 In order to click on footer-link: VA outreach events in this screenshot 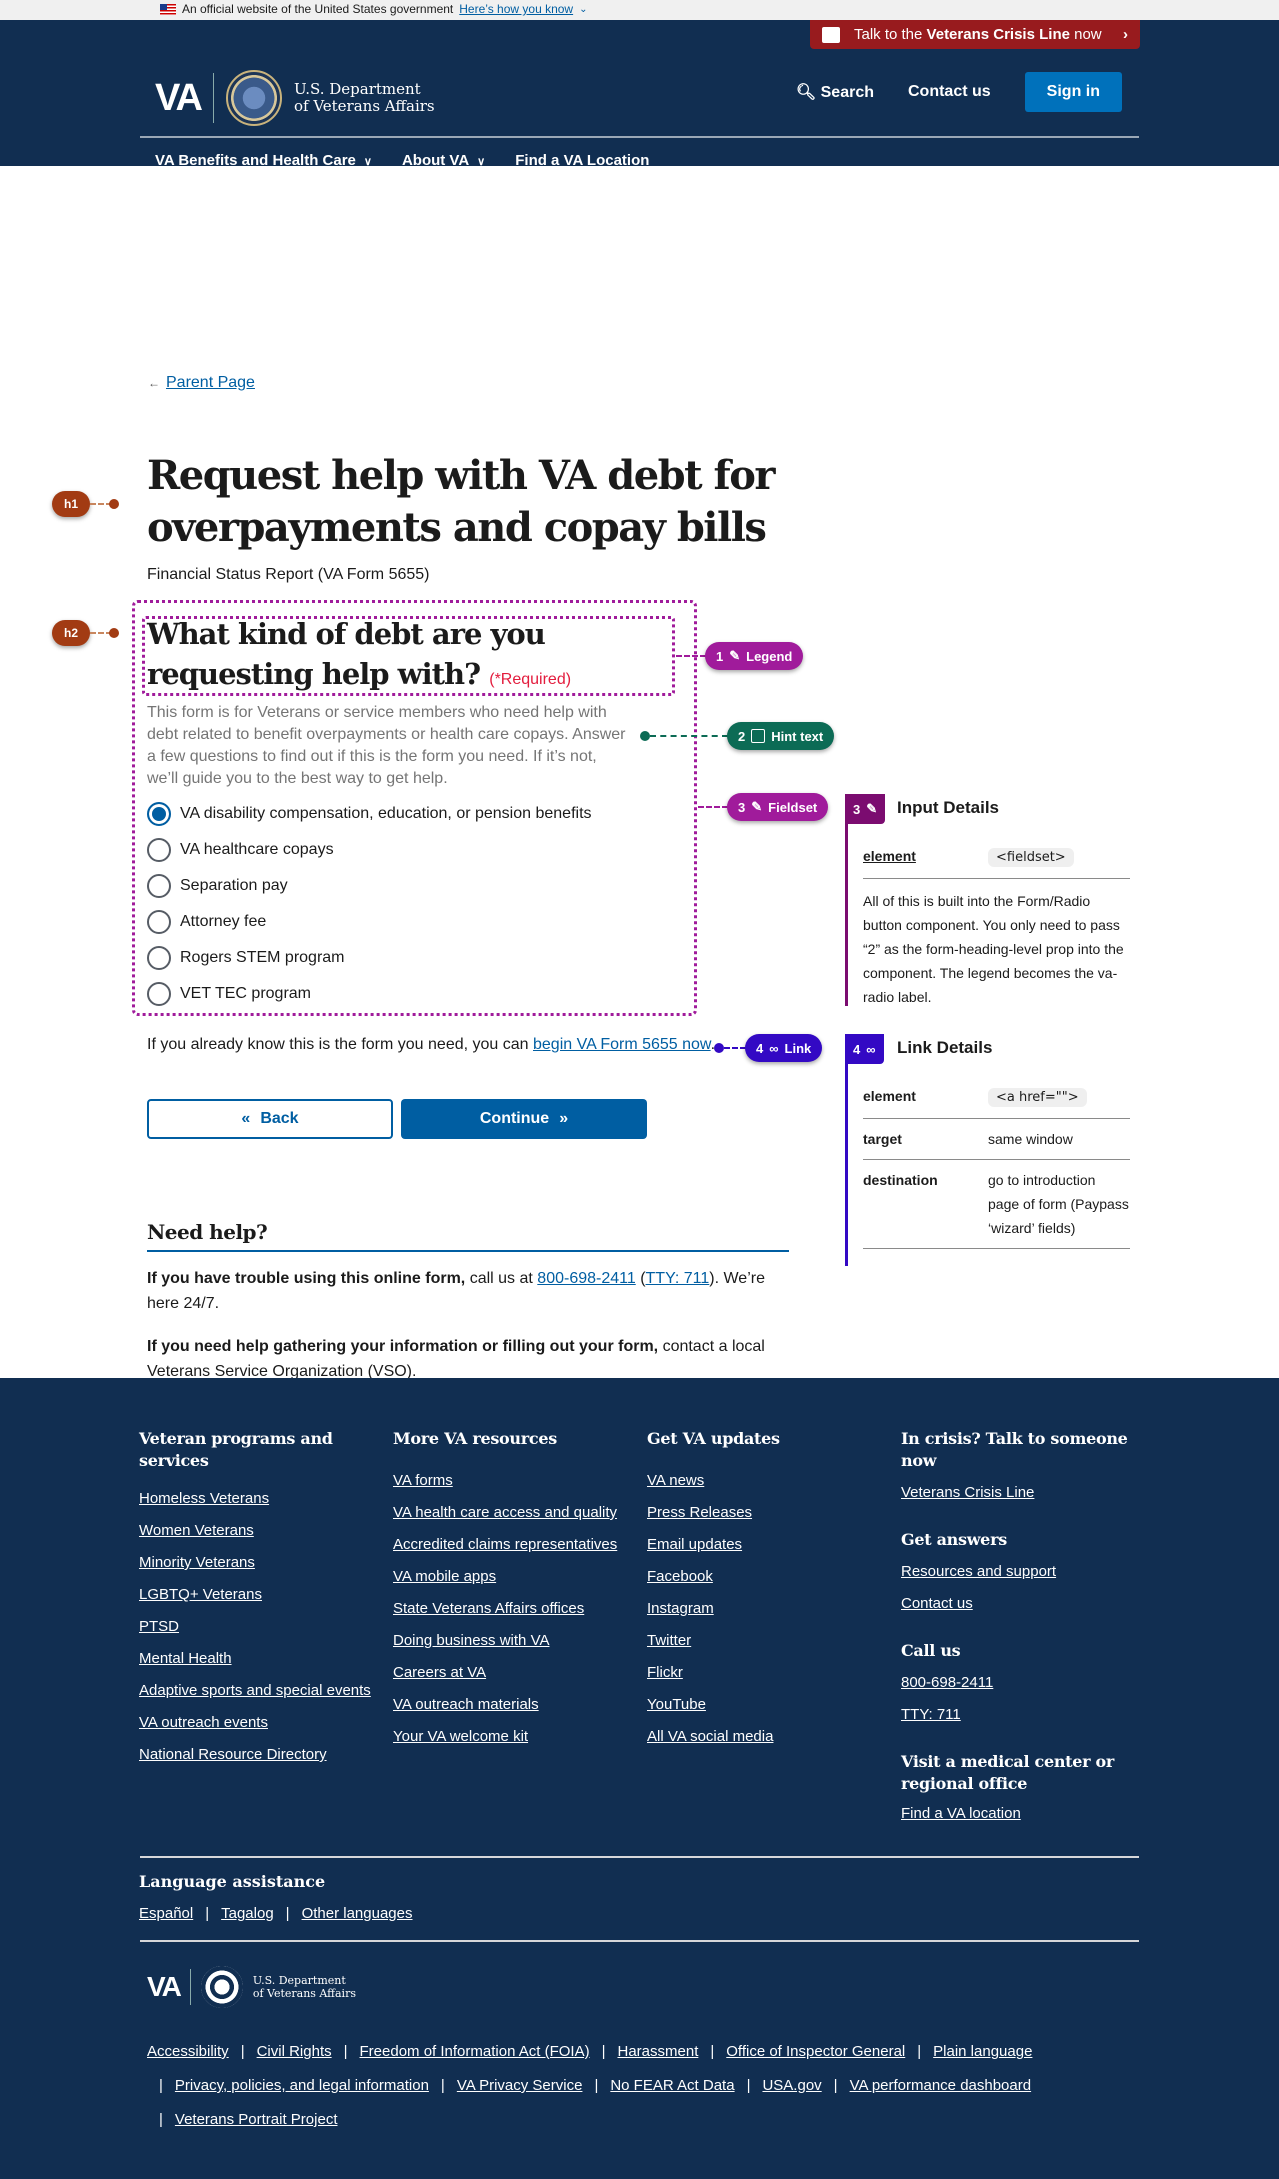, I will do `click(259, 1722)`.